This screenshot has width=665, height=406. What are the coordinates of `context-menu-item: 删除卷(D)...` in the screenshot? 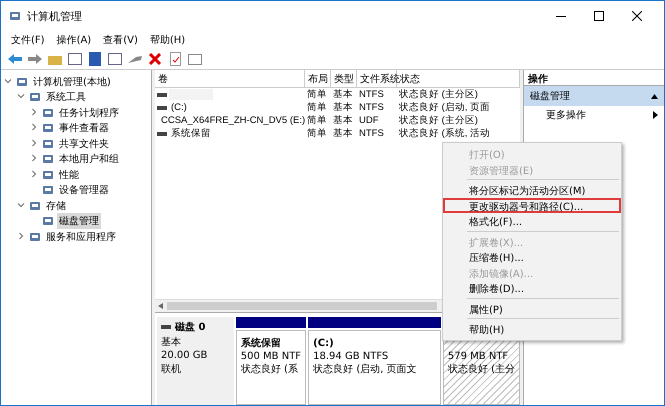 It's located at (532, 288).